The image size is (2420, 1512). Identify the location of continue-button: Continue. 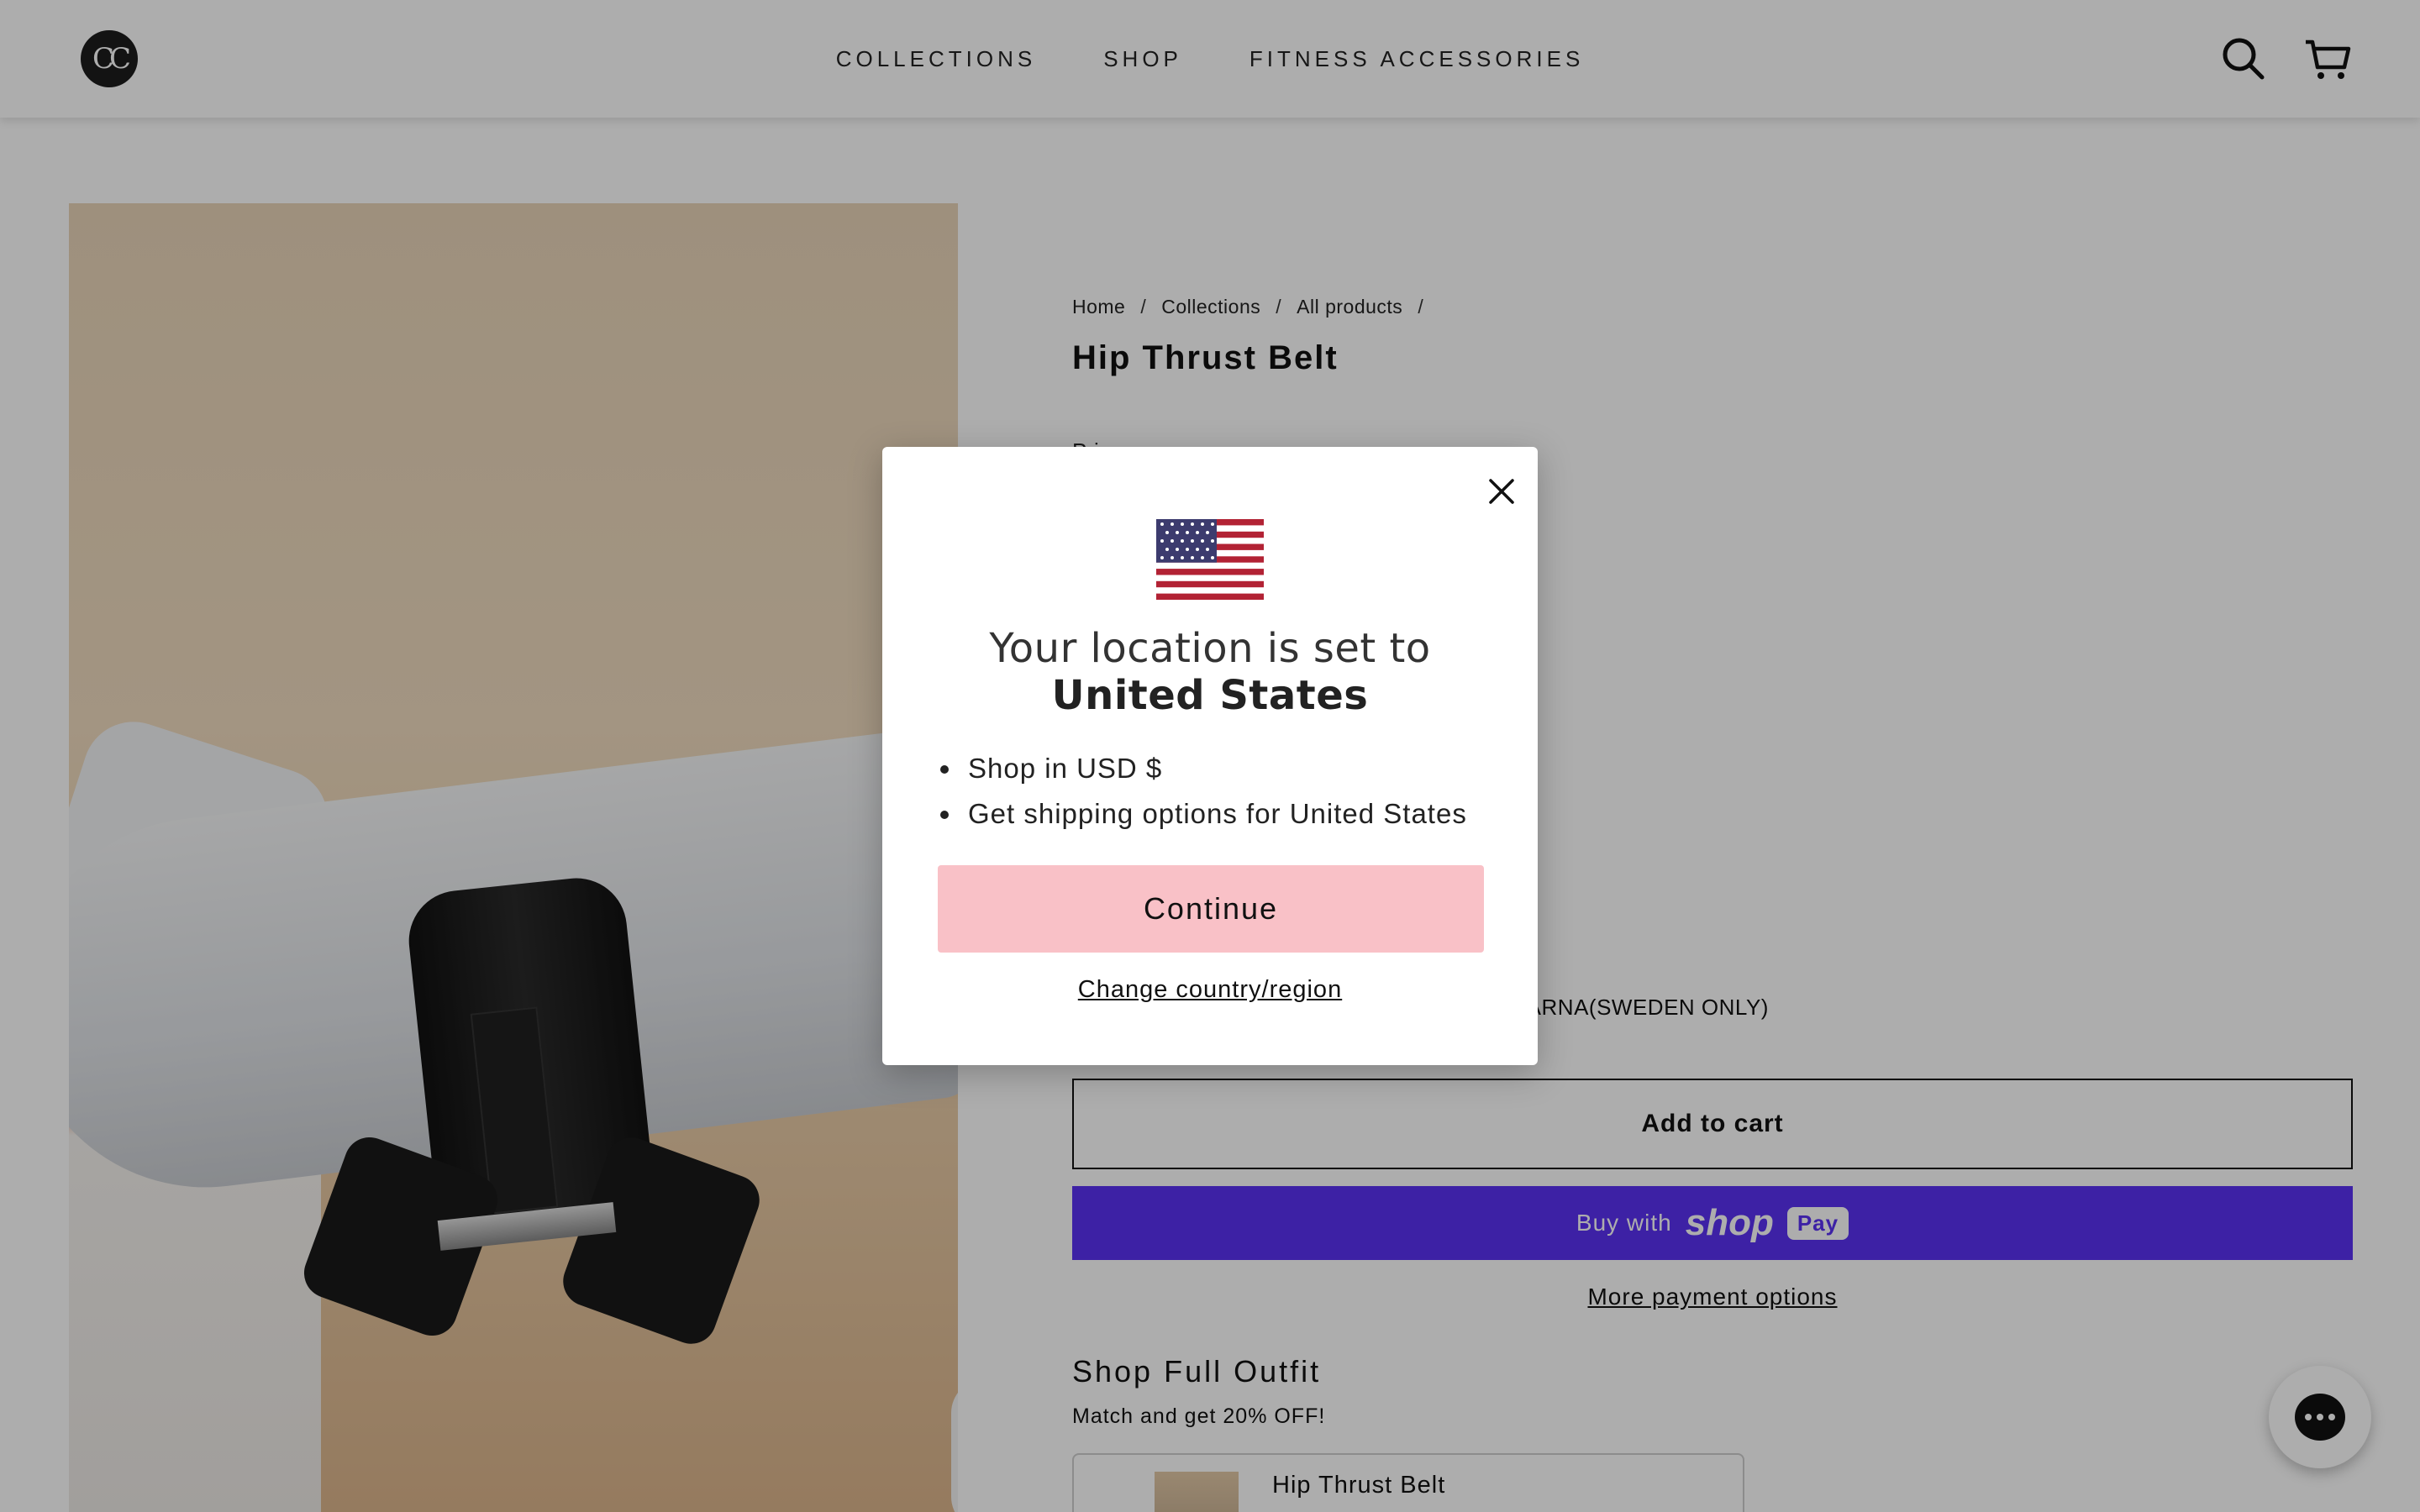
(1211, 909).